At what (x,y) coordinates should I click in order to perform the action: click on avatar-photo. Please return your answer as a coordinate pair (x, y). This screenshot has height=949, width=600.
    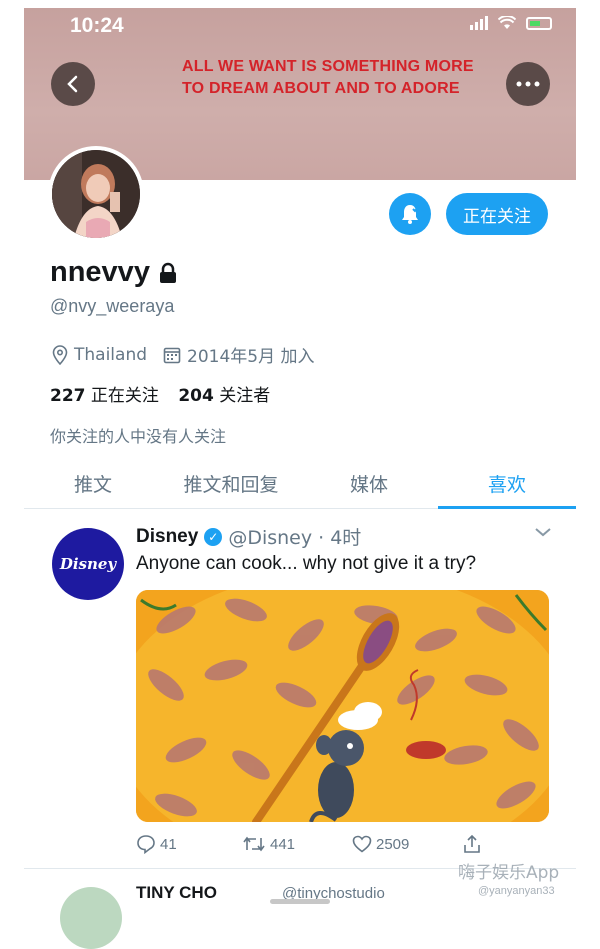
    Looking at the image, I should click on (96, 194).